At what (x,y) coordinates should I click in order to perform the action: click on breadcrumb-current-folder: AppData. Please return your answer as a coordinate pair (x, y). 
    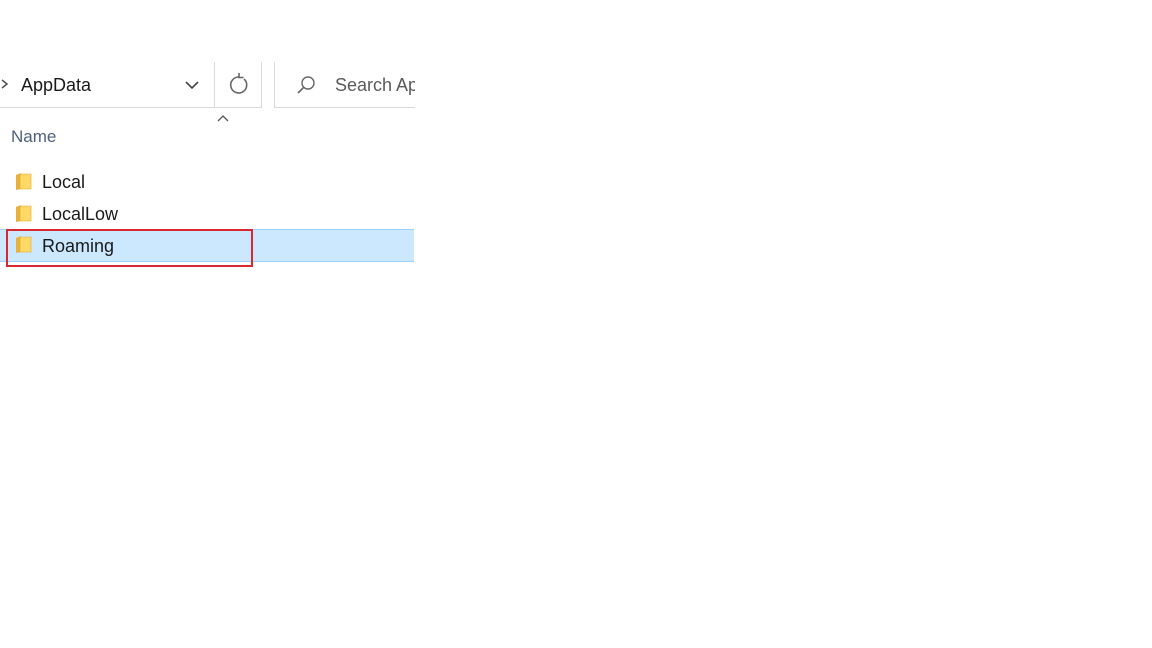
    Looking at the image, I should click on (56, 85).